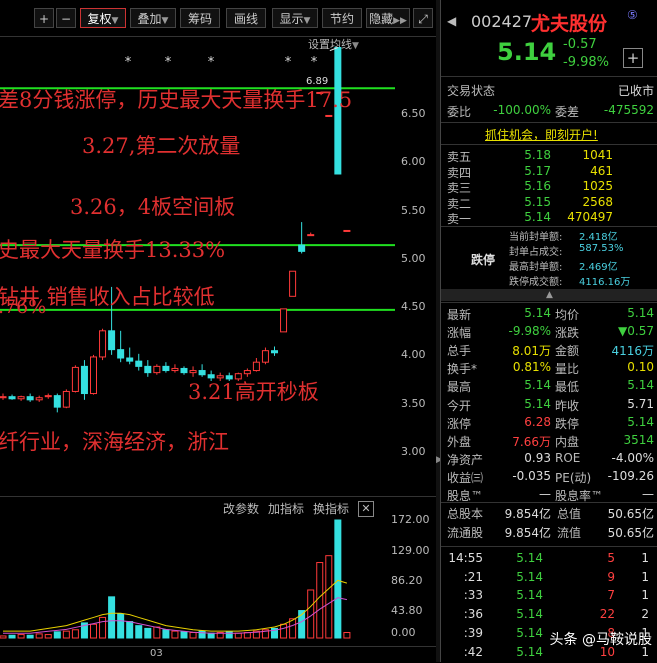 The height and width of the screenshot is (663, 657). What do you see at coordinates (611, 595) in the screenshot?
I see `tick-volume: 7` at bounding box center [611, 595].